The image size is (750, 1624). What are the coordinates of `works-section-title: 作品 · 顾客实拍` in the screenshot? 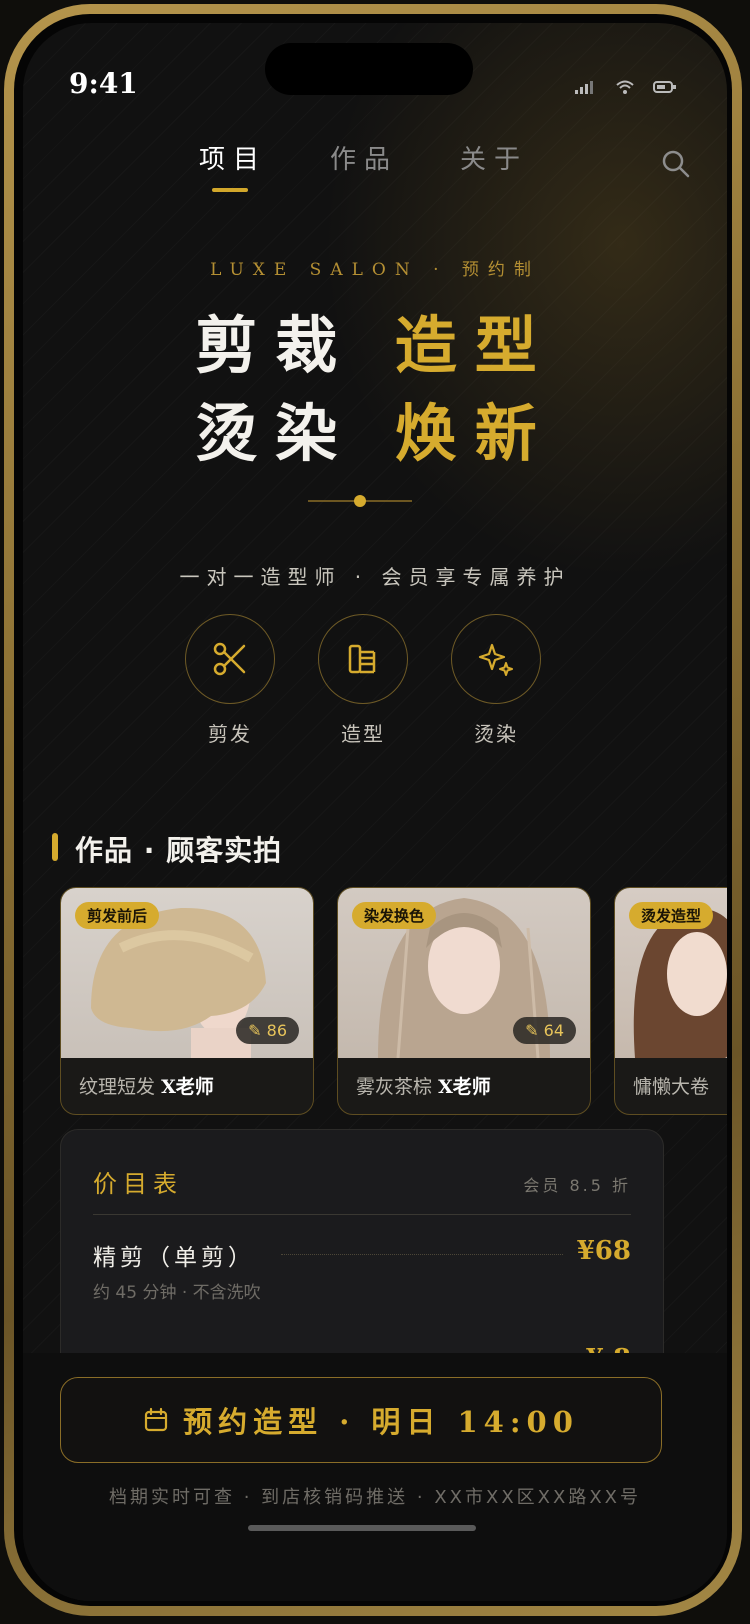 It's located at (179, 850).